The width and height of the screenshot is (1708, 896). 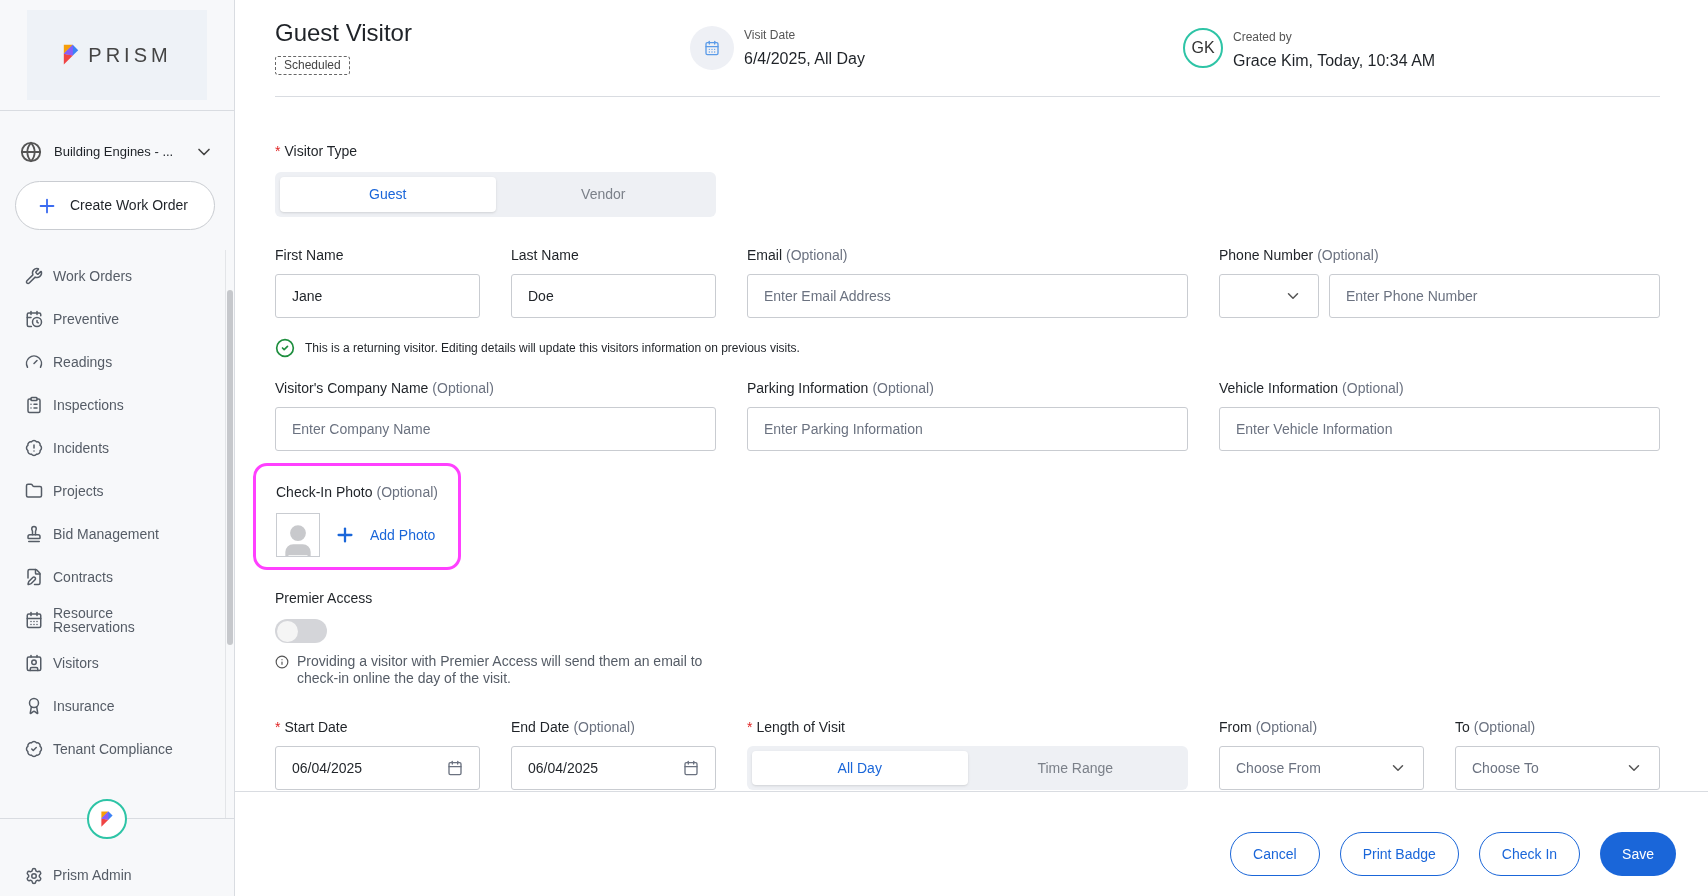 I want to click on nav-item: Tenant Compliance, so click(x=125, y=748).